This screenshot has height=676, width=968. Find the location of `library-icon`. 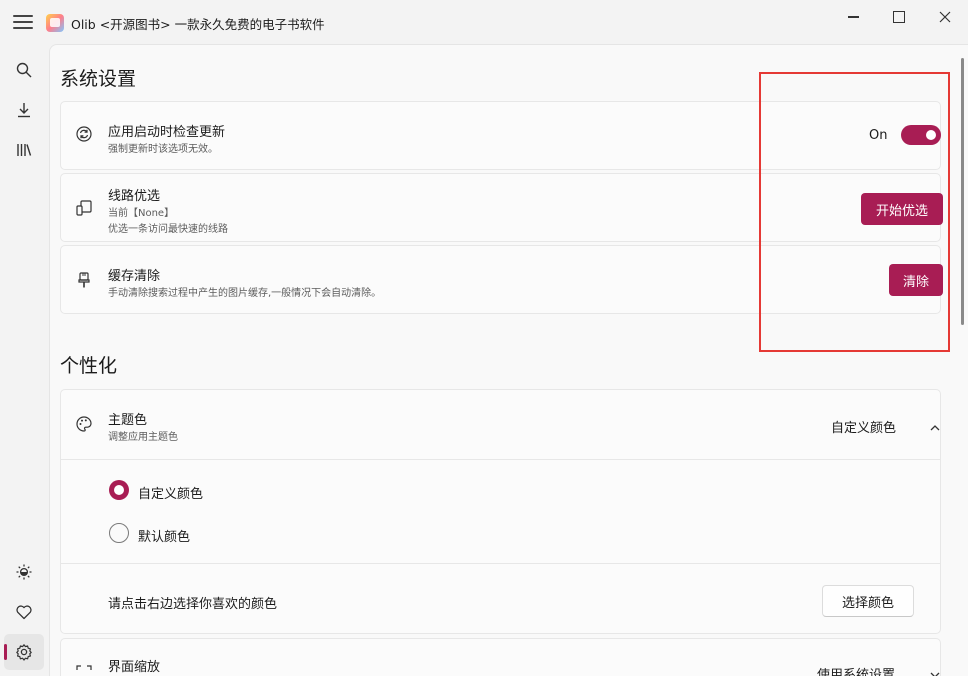

library-icon is located at coordinates (24, 150).